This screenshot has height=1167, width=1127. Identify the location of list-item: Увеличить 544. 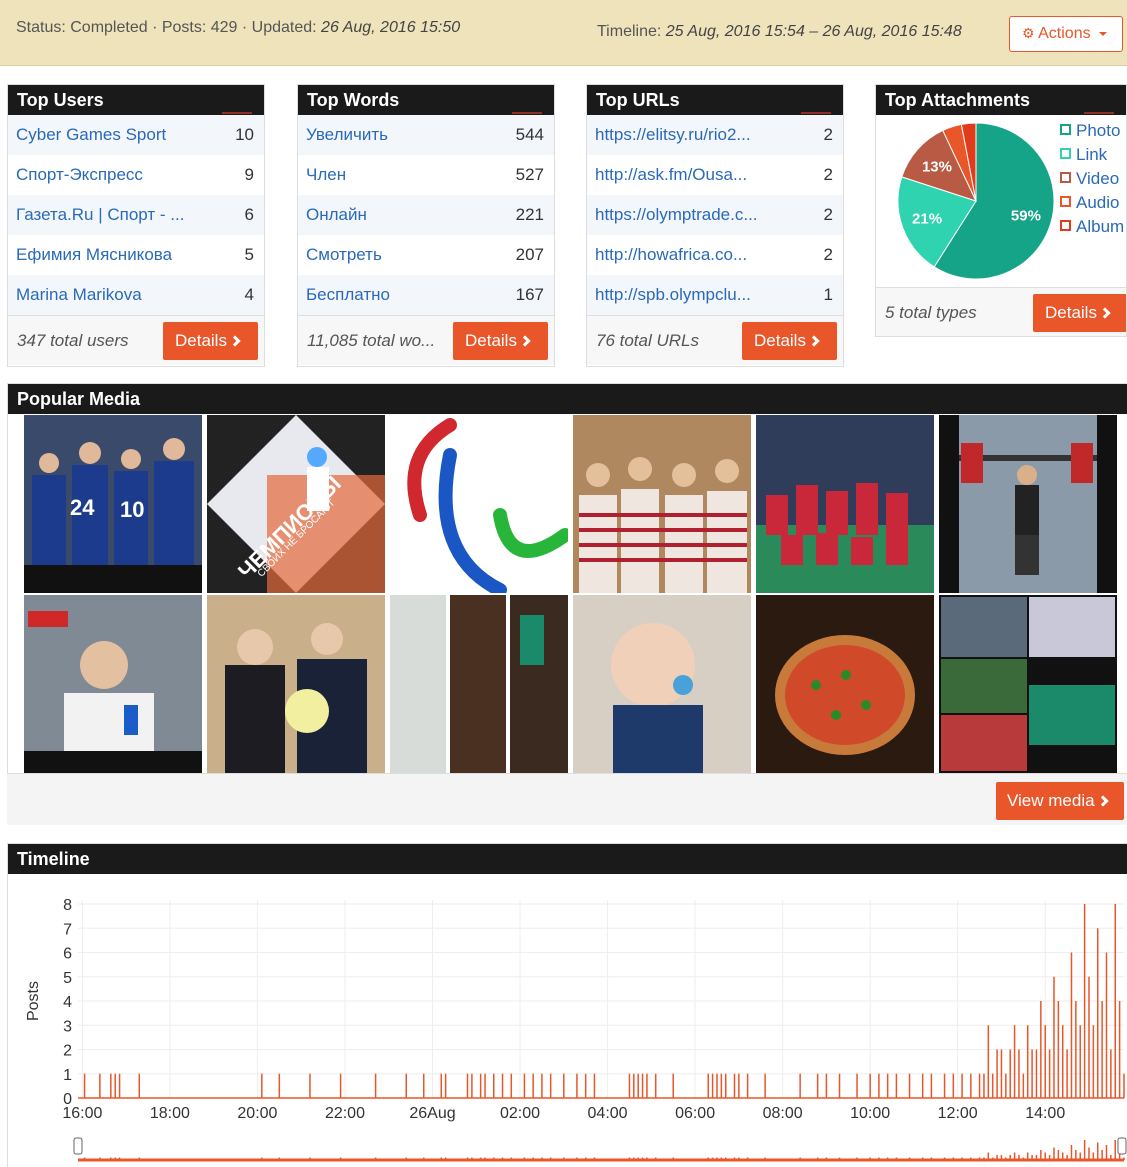
(426, 135).